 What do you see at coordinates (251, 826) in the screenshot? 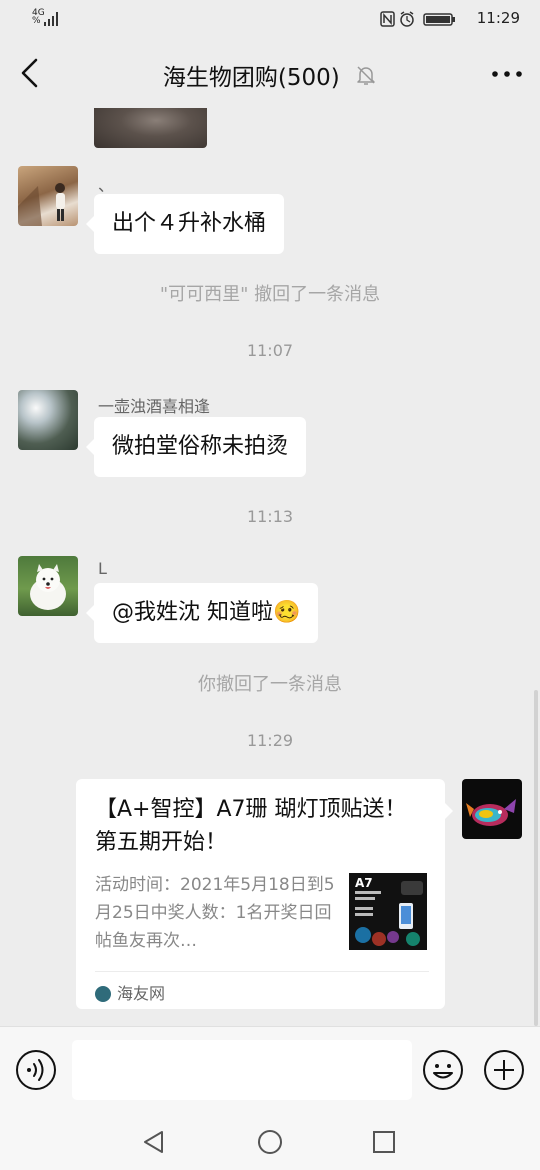
I see `link-card-title: 【A+智控】A7珊 瑚灯顶贴送！第五期开始！` at bounding box center [251, 826].